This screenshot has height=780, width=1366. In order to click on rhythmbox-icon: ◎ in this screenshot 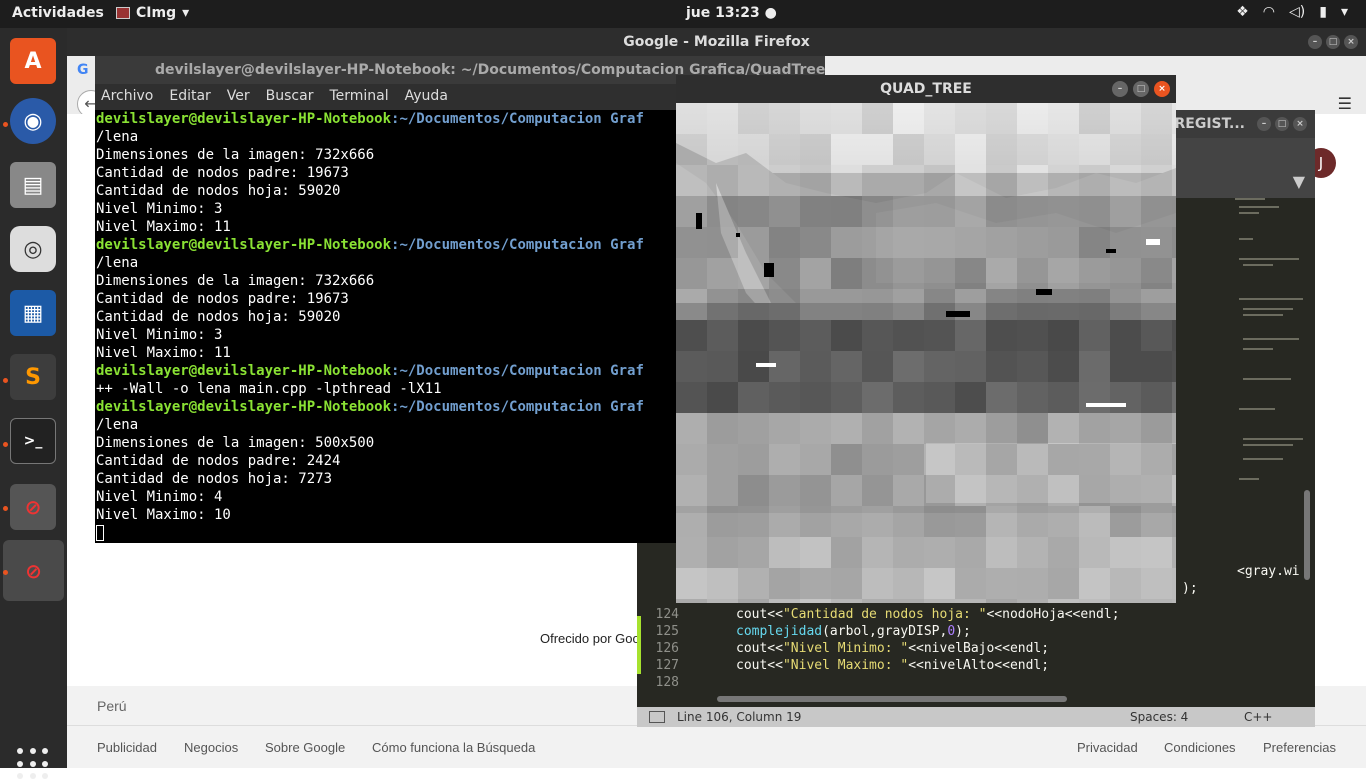, I will do `click(33, 249)`.